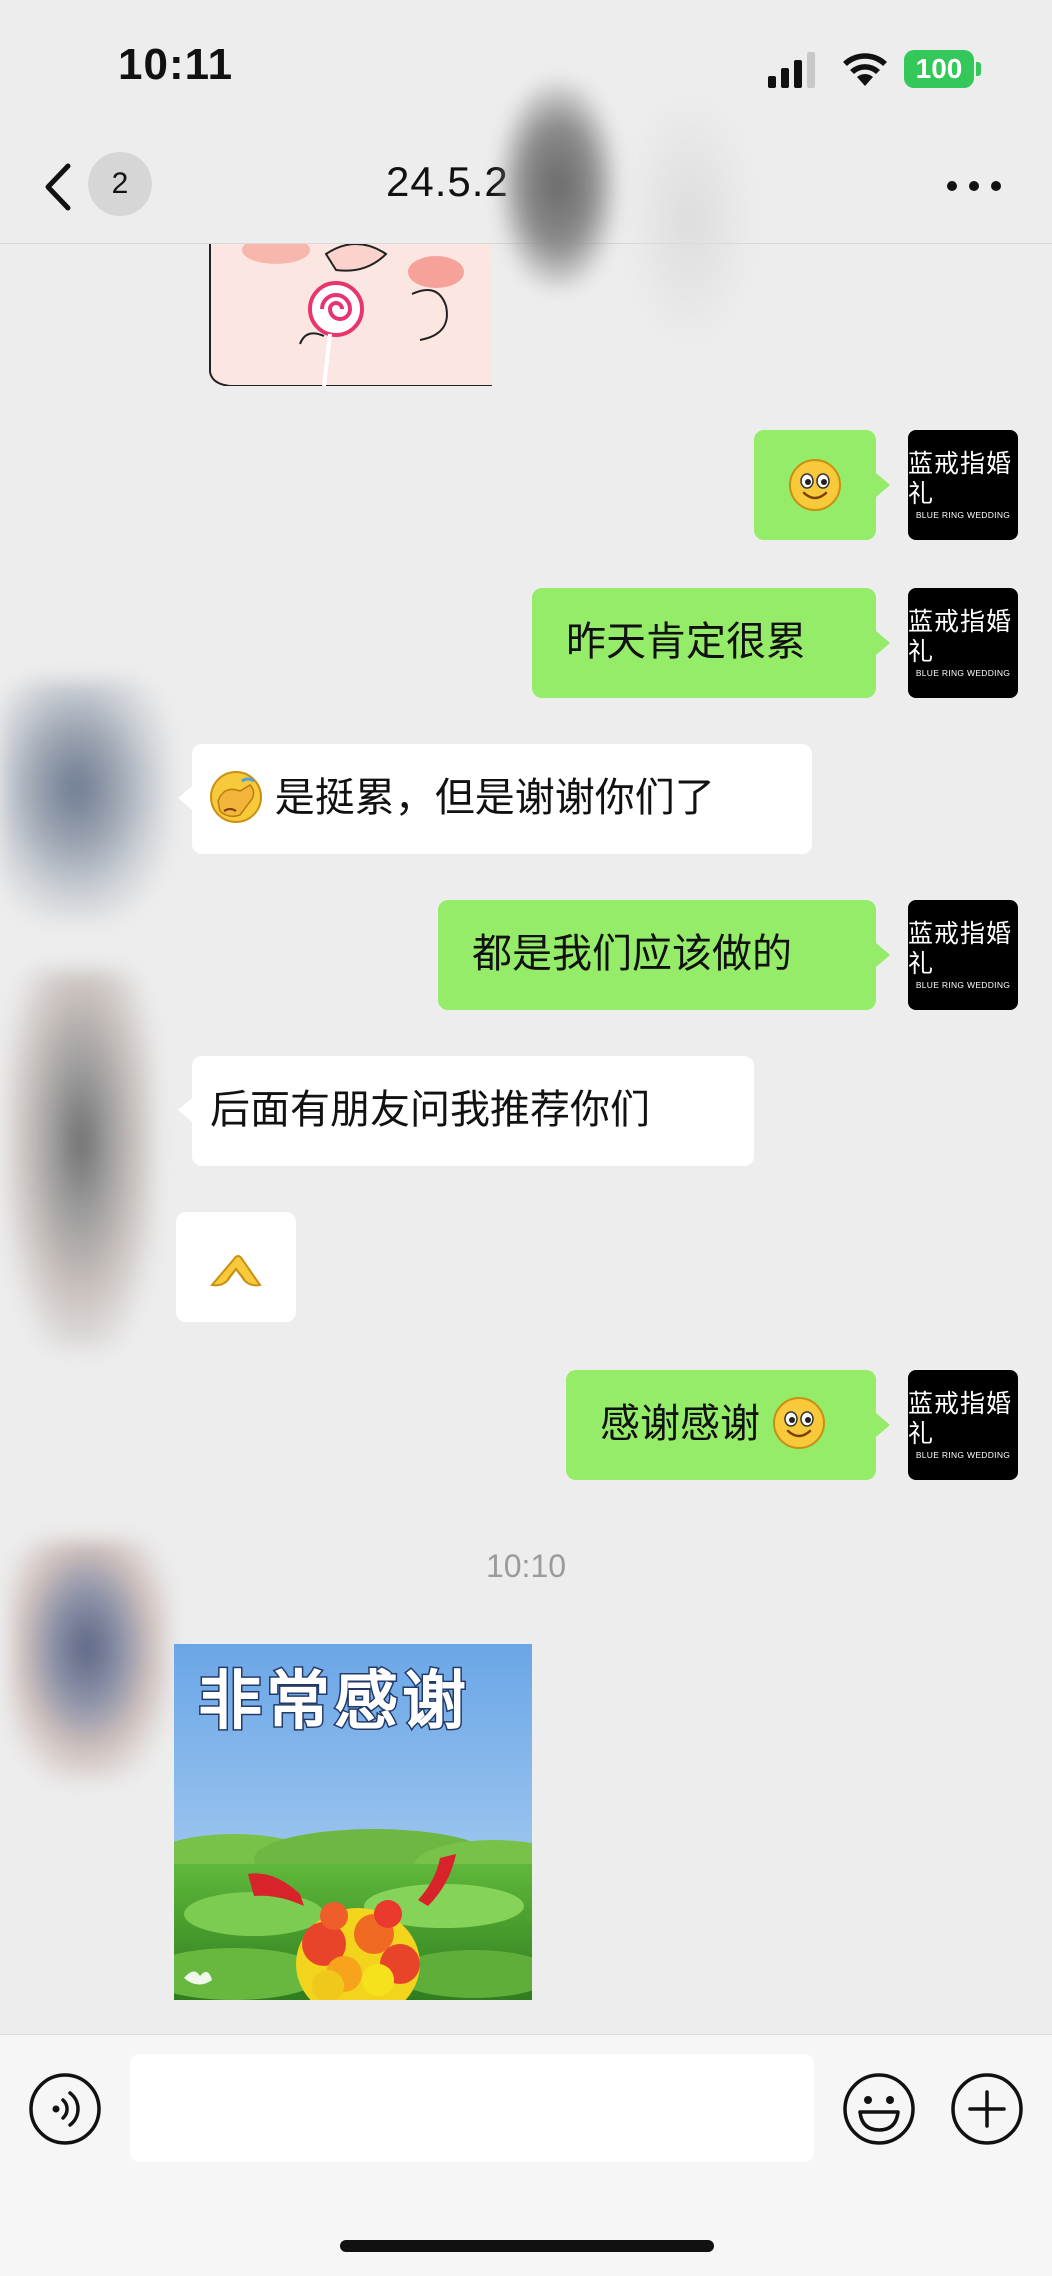  Describe the element at coordinates (632, 954) in the screenshot. I see `message-text: 都是我们应该做的` at that location.